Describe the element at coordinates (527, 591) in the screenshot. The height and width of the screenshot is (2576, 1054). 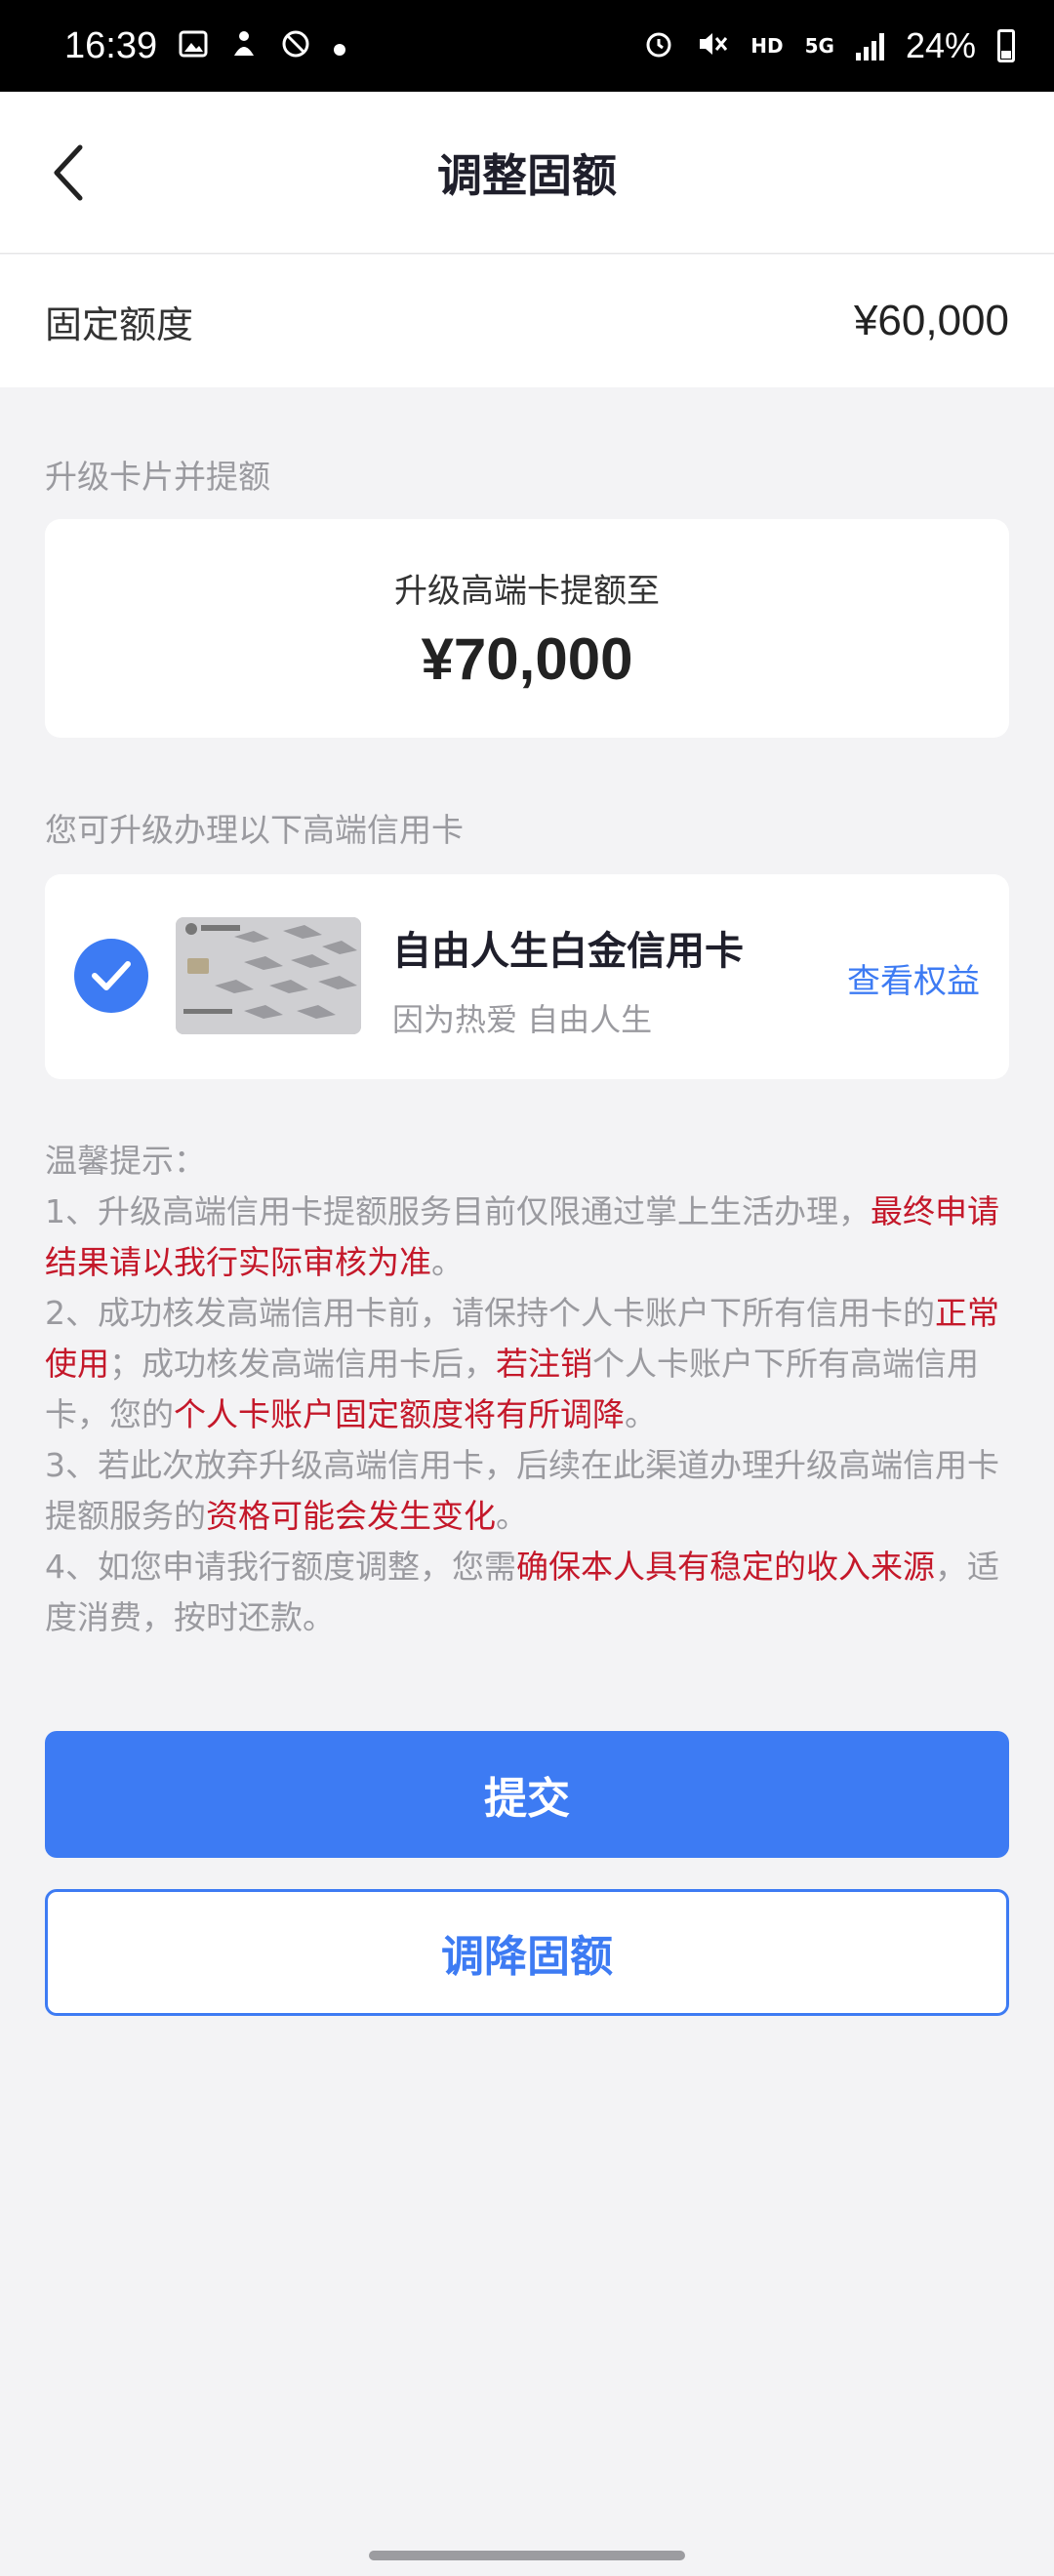
I see `upgrade-card-text: 升级高端卡提额至` at that location.